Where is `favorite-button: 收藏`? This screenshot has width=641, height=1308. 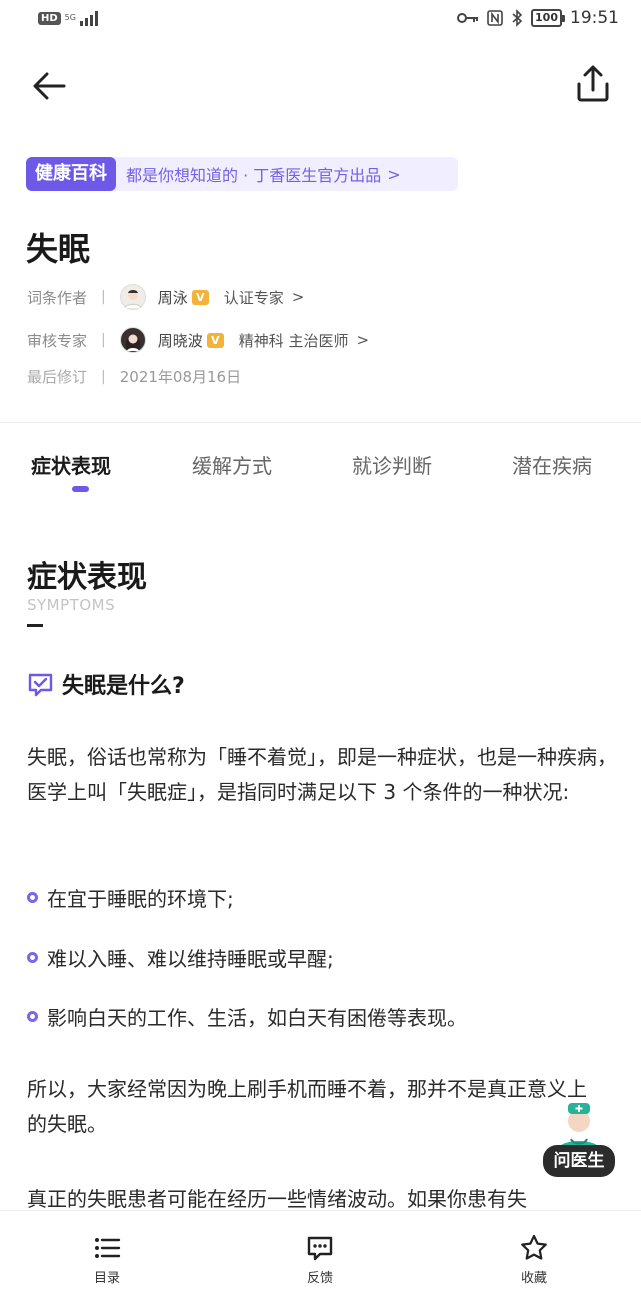
favorite-button: 收藏 is located at coordinates (534, 1259).